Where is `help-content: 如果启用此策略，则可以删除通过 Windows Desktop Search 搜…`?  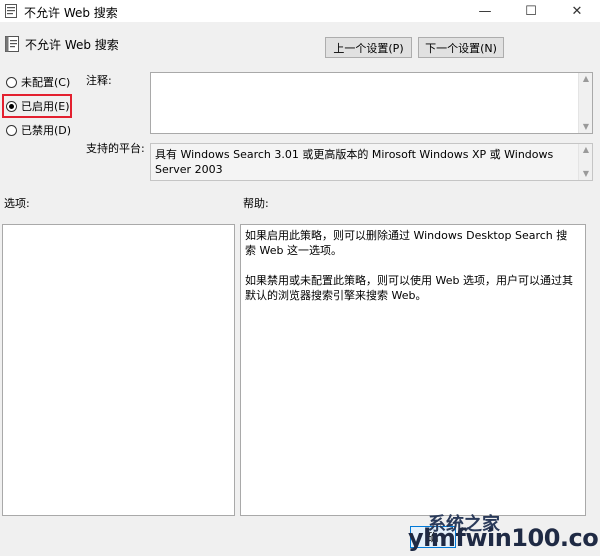 help-content: 如果启用此策略，则可以删除通过 Windows Desktop Search 搜… is located at coordinates (410, 273).